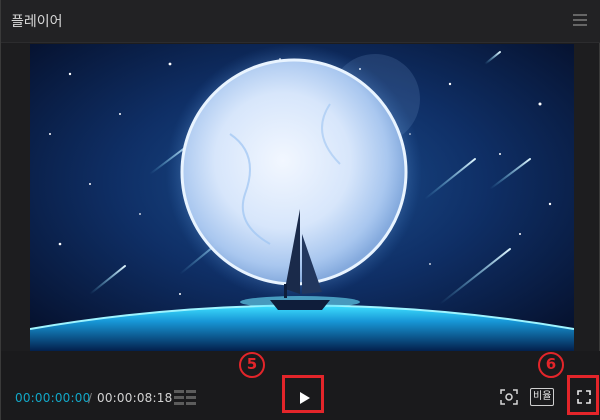  Describe the element at coordinates (252, 365) in the screenshot. I see `annotation-marker-5: 5` at that location.